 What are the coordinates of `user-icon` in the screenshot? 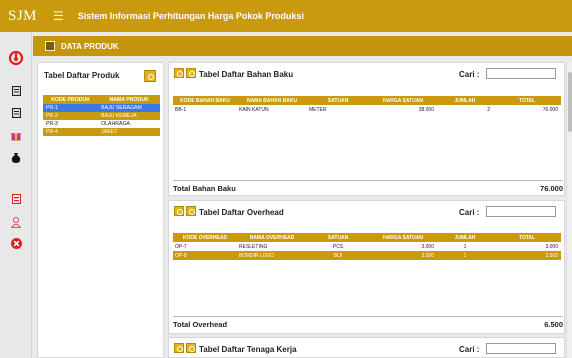 It's located at (16, 224).